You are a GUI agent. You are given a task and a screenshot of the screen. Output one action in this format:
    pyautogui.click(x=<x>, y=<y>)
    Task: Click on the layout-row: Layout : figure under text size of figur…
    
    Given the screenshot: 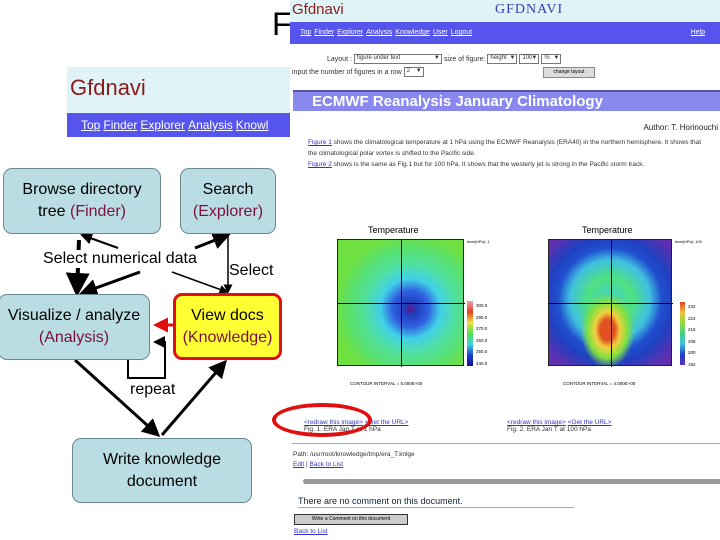 What is the action you would take?
    pyautogui.click(x=444, y=59)
    